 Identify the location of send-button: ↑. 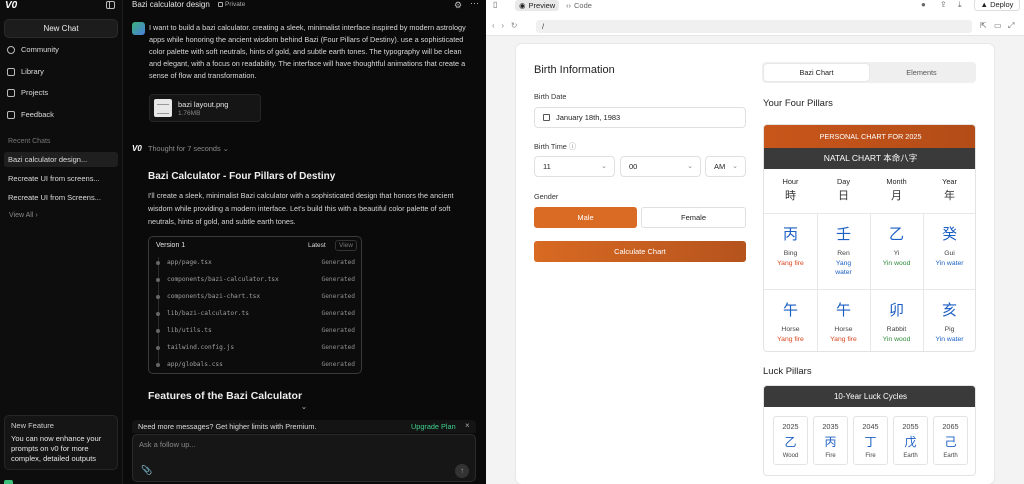
(462, 471).